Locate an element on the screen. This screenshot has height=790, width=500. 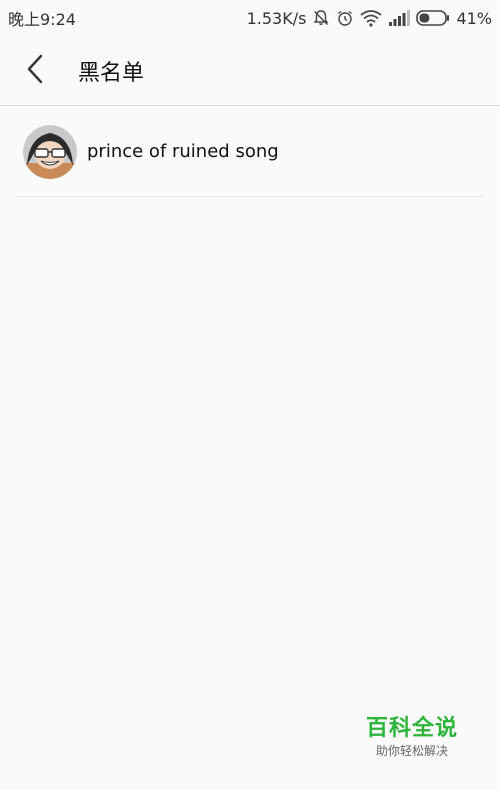
alarm-clock-icon is located at coordinates (345, 18).